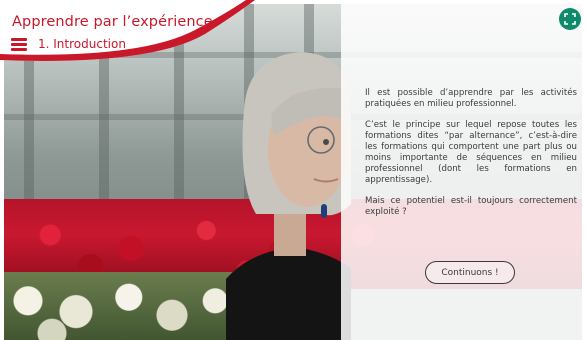 This screenshot has width=586, height=340. I want to click on continue-button: Continuons !, so click(470, 272).